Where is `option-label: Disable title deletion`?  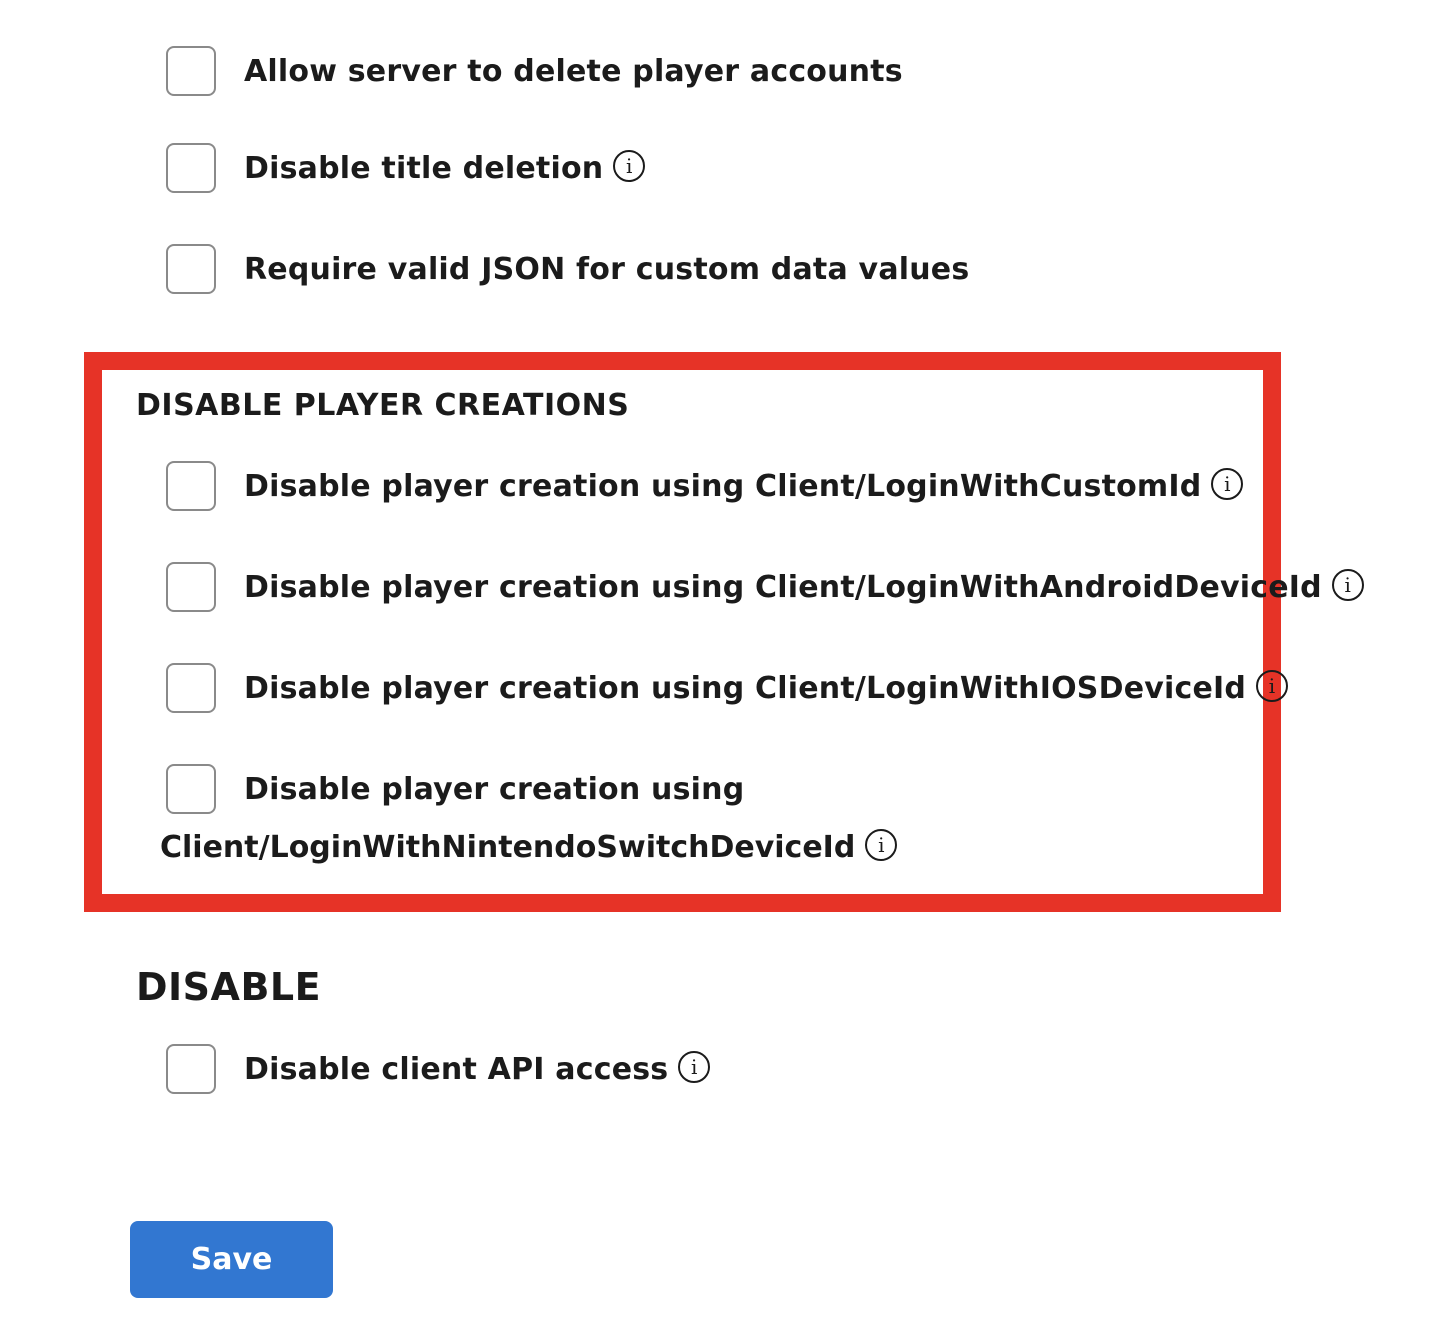
option-label: Disable title deletion is located at coordinates (424, 168).